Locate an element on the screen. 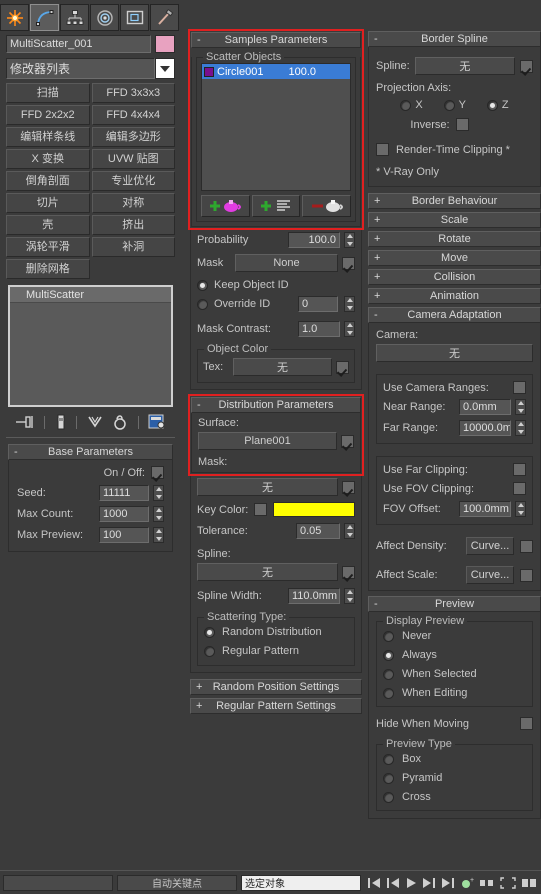 This screenshot has height=894, width=541. override-id-spinner is located at coordinates (349, 304).